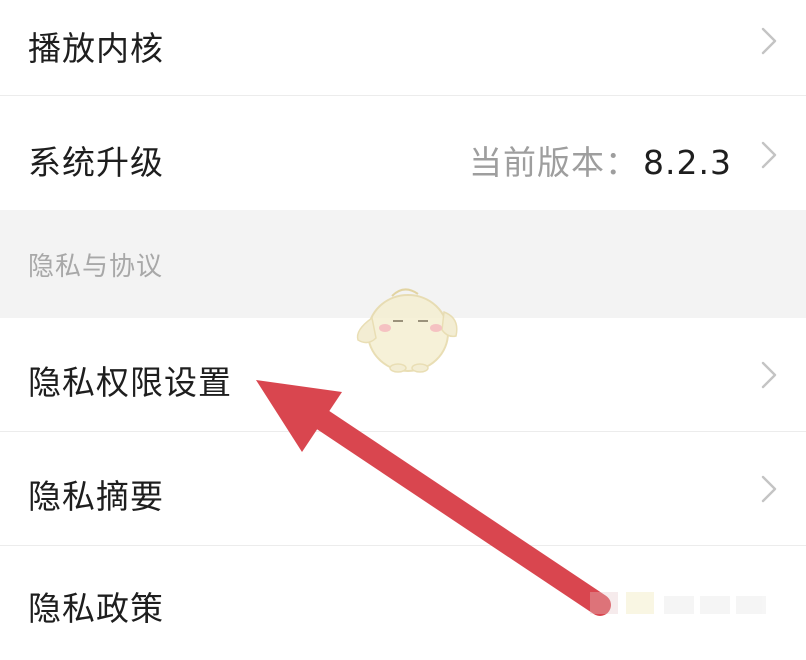  Describe the element at coordinates (96, 48) in the screenshot. I see `settings-row-label: 播放内核` at that location.